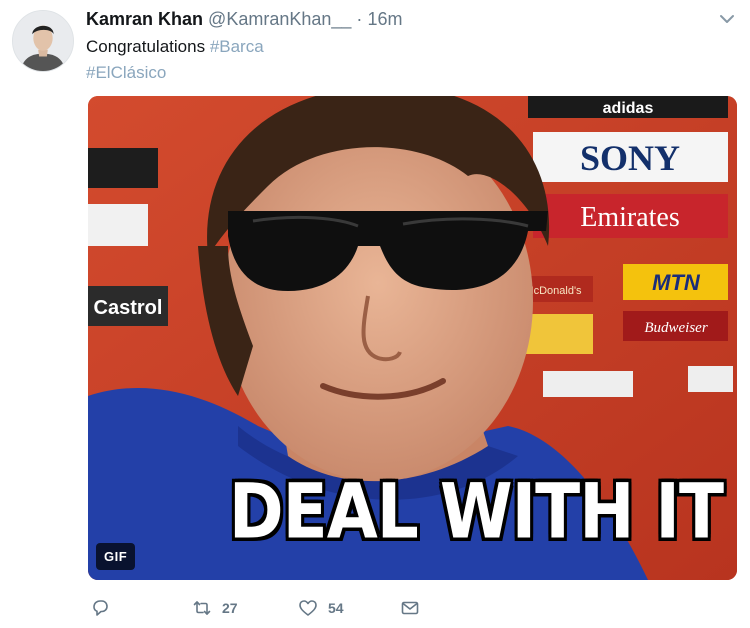  I want to click on hashtag-elclasico: #ElClásico, so click(126, 72).